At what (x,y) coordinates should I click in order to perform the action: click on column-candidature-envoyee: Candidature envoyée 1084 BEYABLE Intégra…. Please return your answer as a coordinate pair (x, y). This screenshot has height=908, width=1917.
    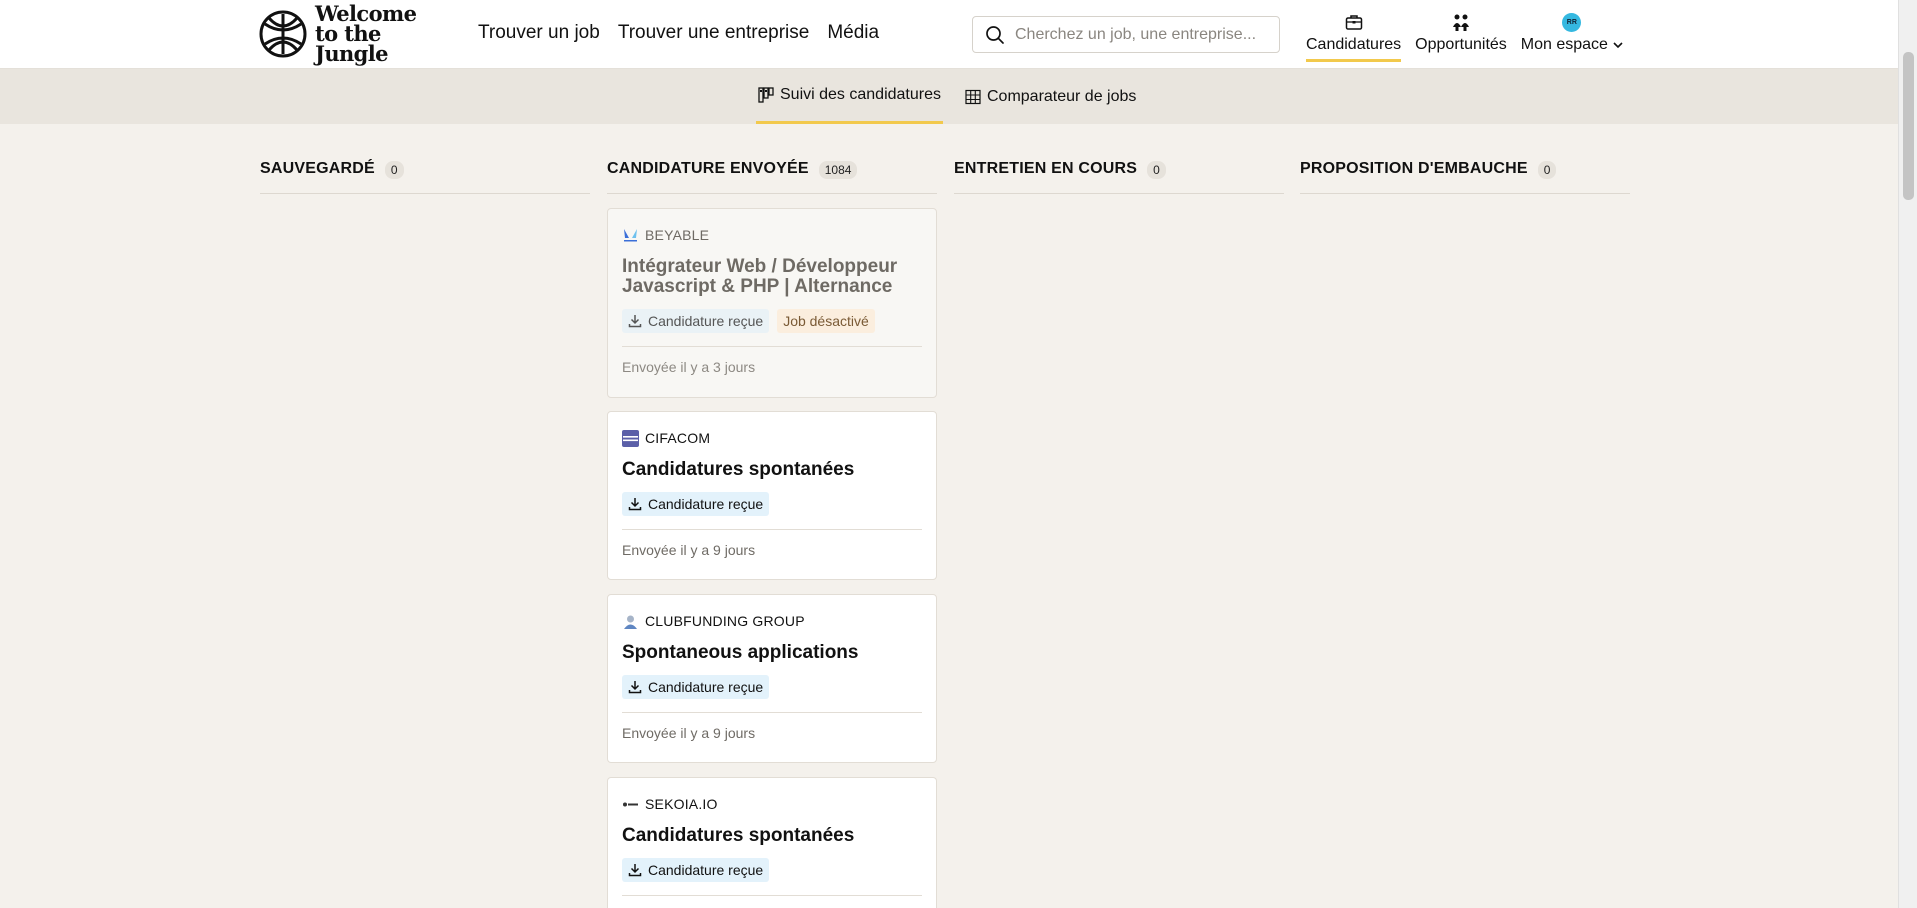
    Looking at the image, I should click on (772, 533).